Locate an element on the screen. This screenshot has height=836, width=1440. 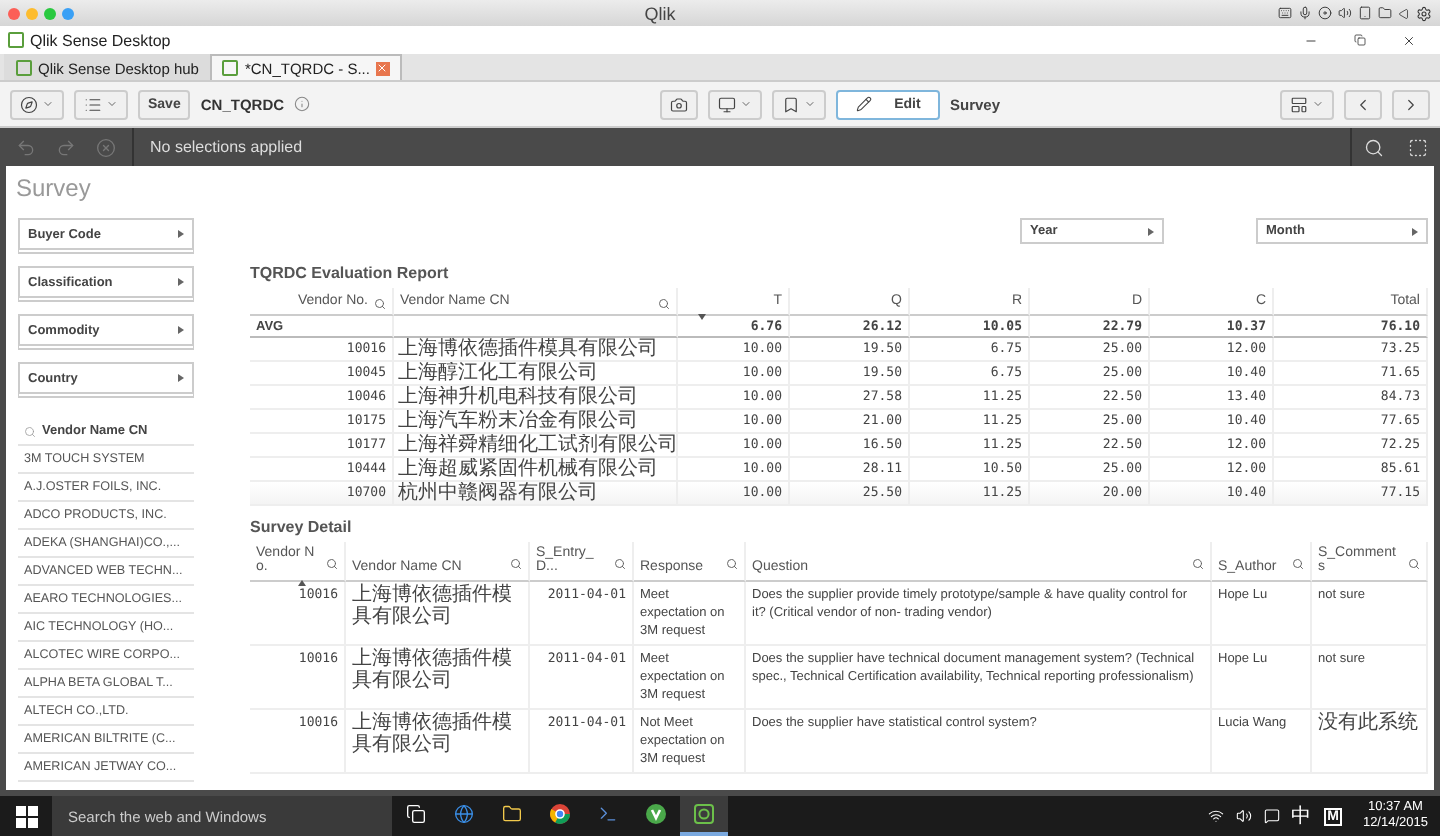
globe-icon is located at coordinates (464, 814).